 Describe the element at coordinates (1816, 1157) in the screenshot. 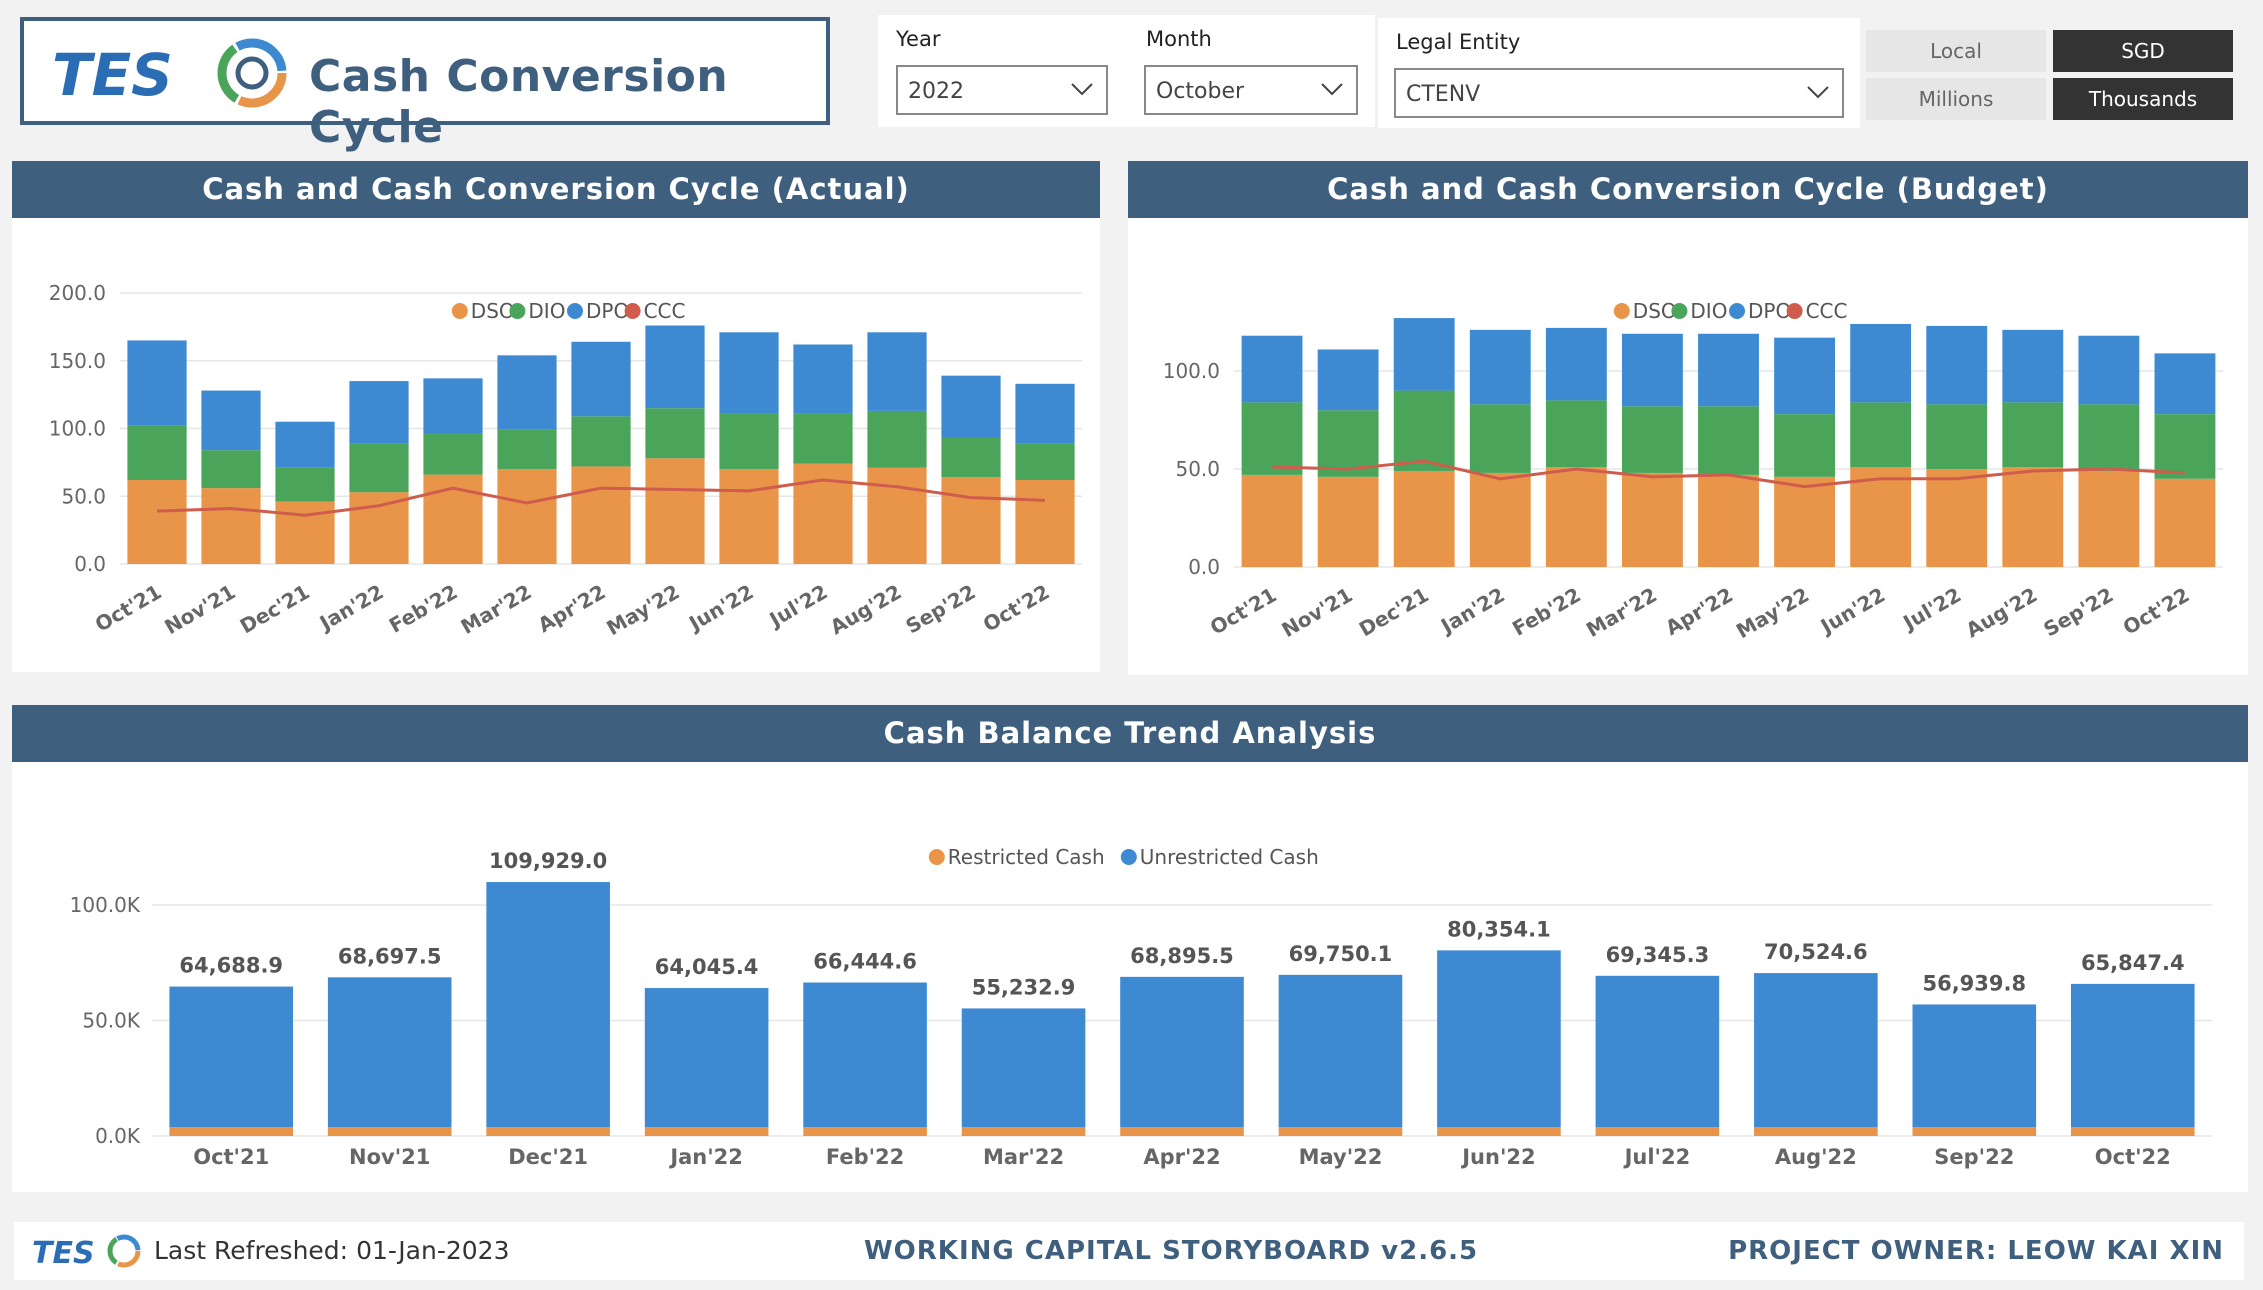

I see `x-tick-label: Aug'22` at that location.